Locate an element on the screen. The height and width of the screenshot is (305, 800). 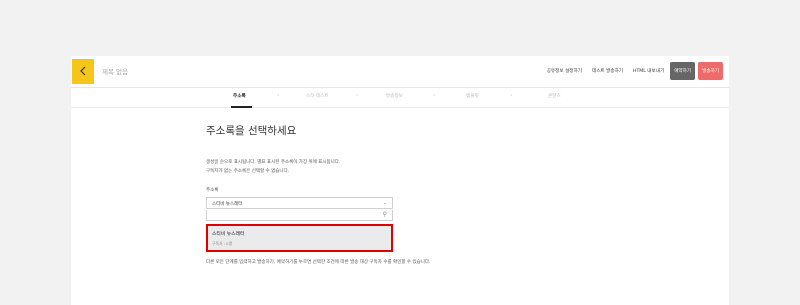
step-address-book: 주소록 is located at coordinates (239, 96).